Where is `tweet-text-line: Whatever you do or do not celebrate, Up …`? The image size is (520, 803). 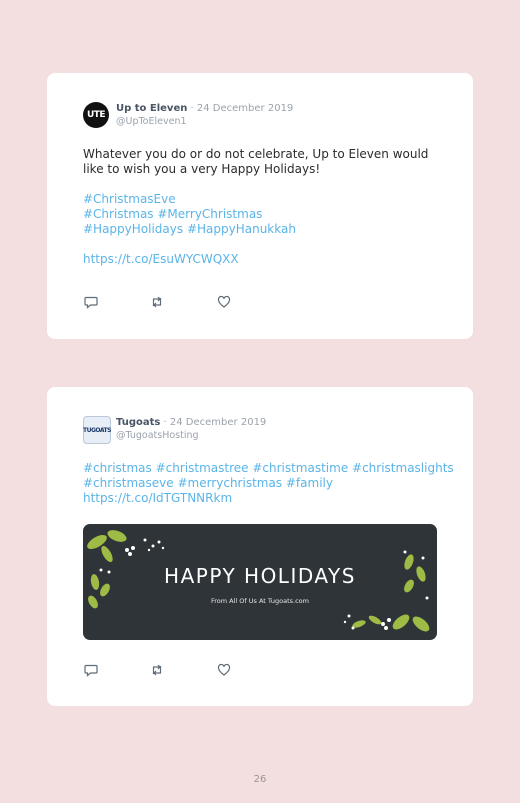
tweet-text-line: Whatever you do or do not celebrate, Up … is located at coordinates (256, 154).